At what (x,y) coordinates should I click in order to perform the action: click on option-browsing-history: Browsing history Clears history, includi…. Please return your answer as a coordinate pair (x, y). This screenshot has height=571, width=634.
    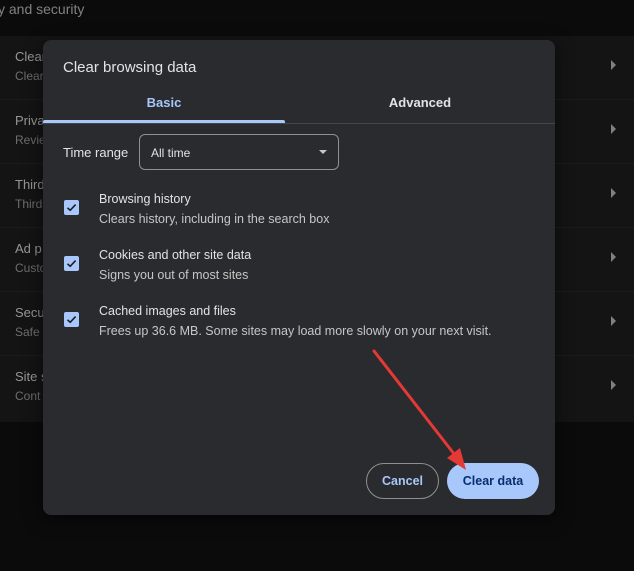
    Looking at the image, I should click on (299, 205).